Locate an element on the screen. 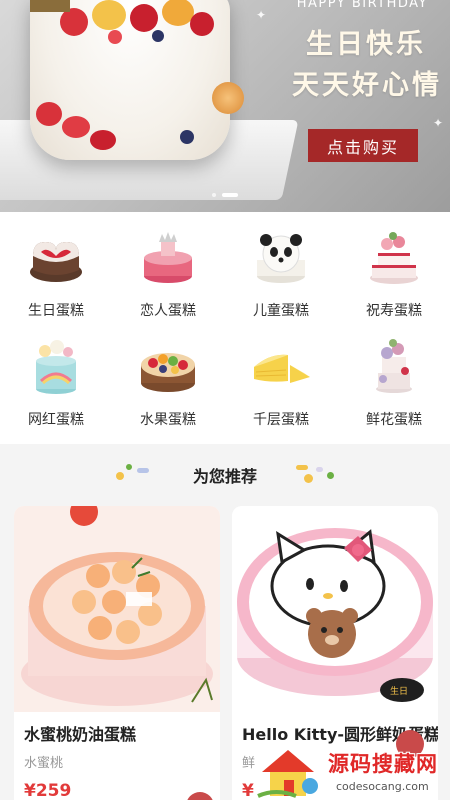 This screenshot has width=450, height=800. category-kids: 儿童蛋糕 is located at coordinates (281, 265).